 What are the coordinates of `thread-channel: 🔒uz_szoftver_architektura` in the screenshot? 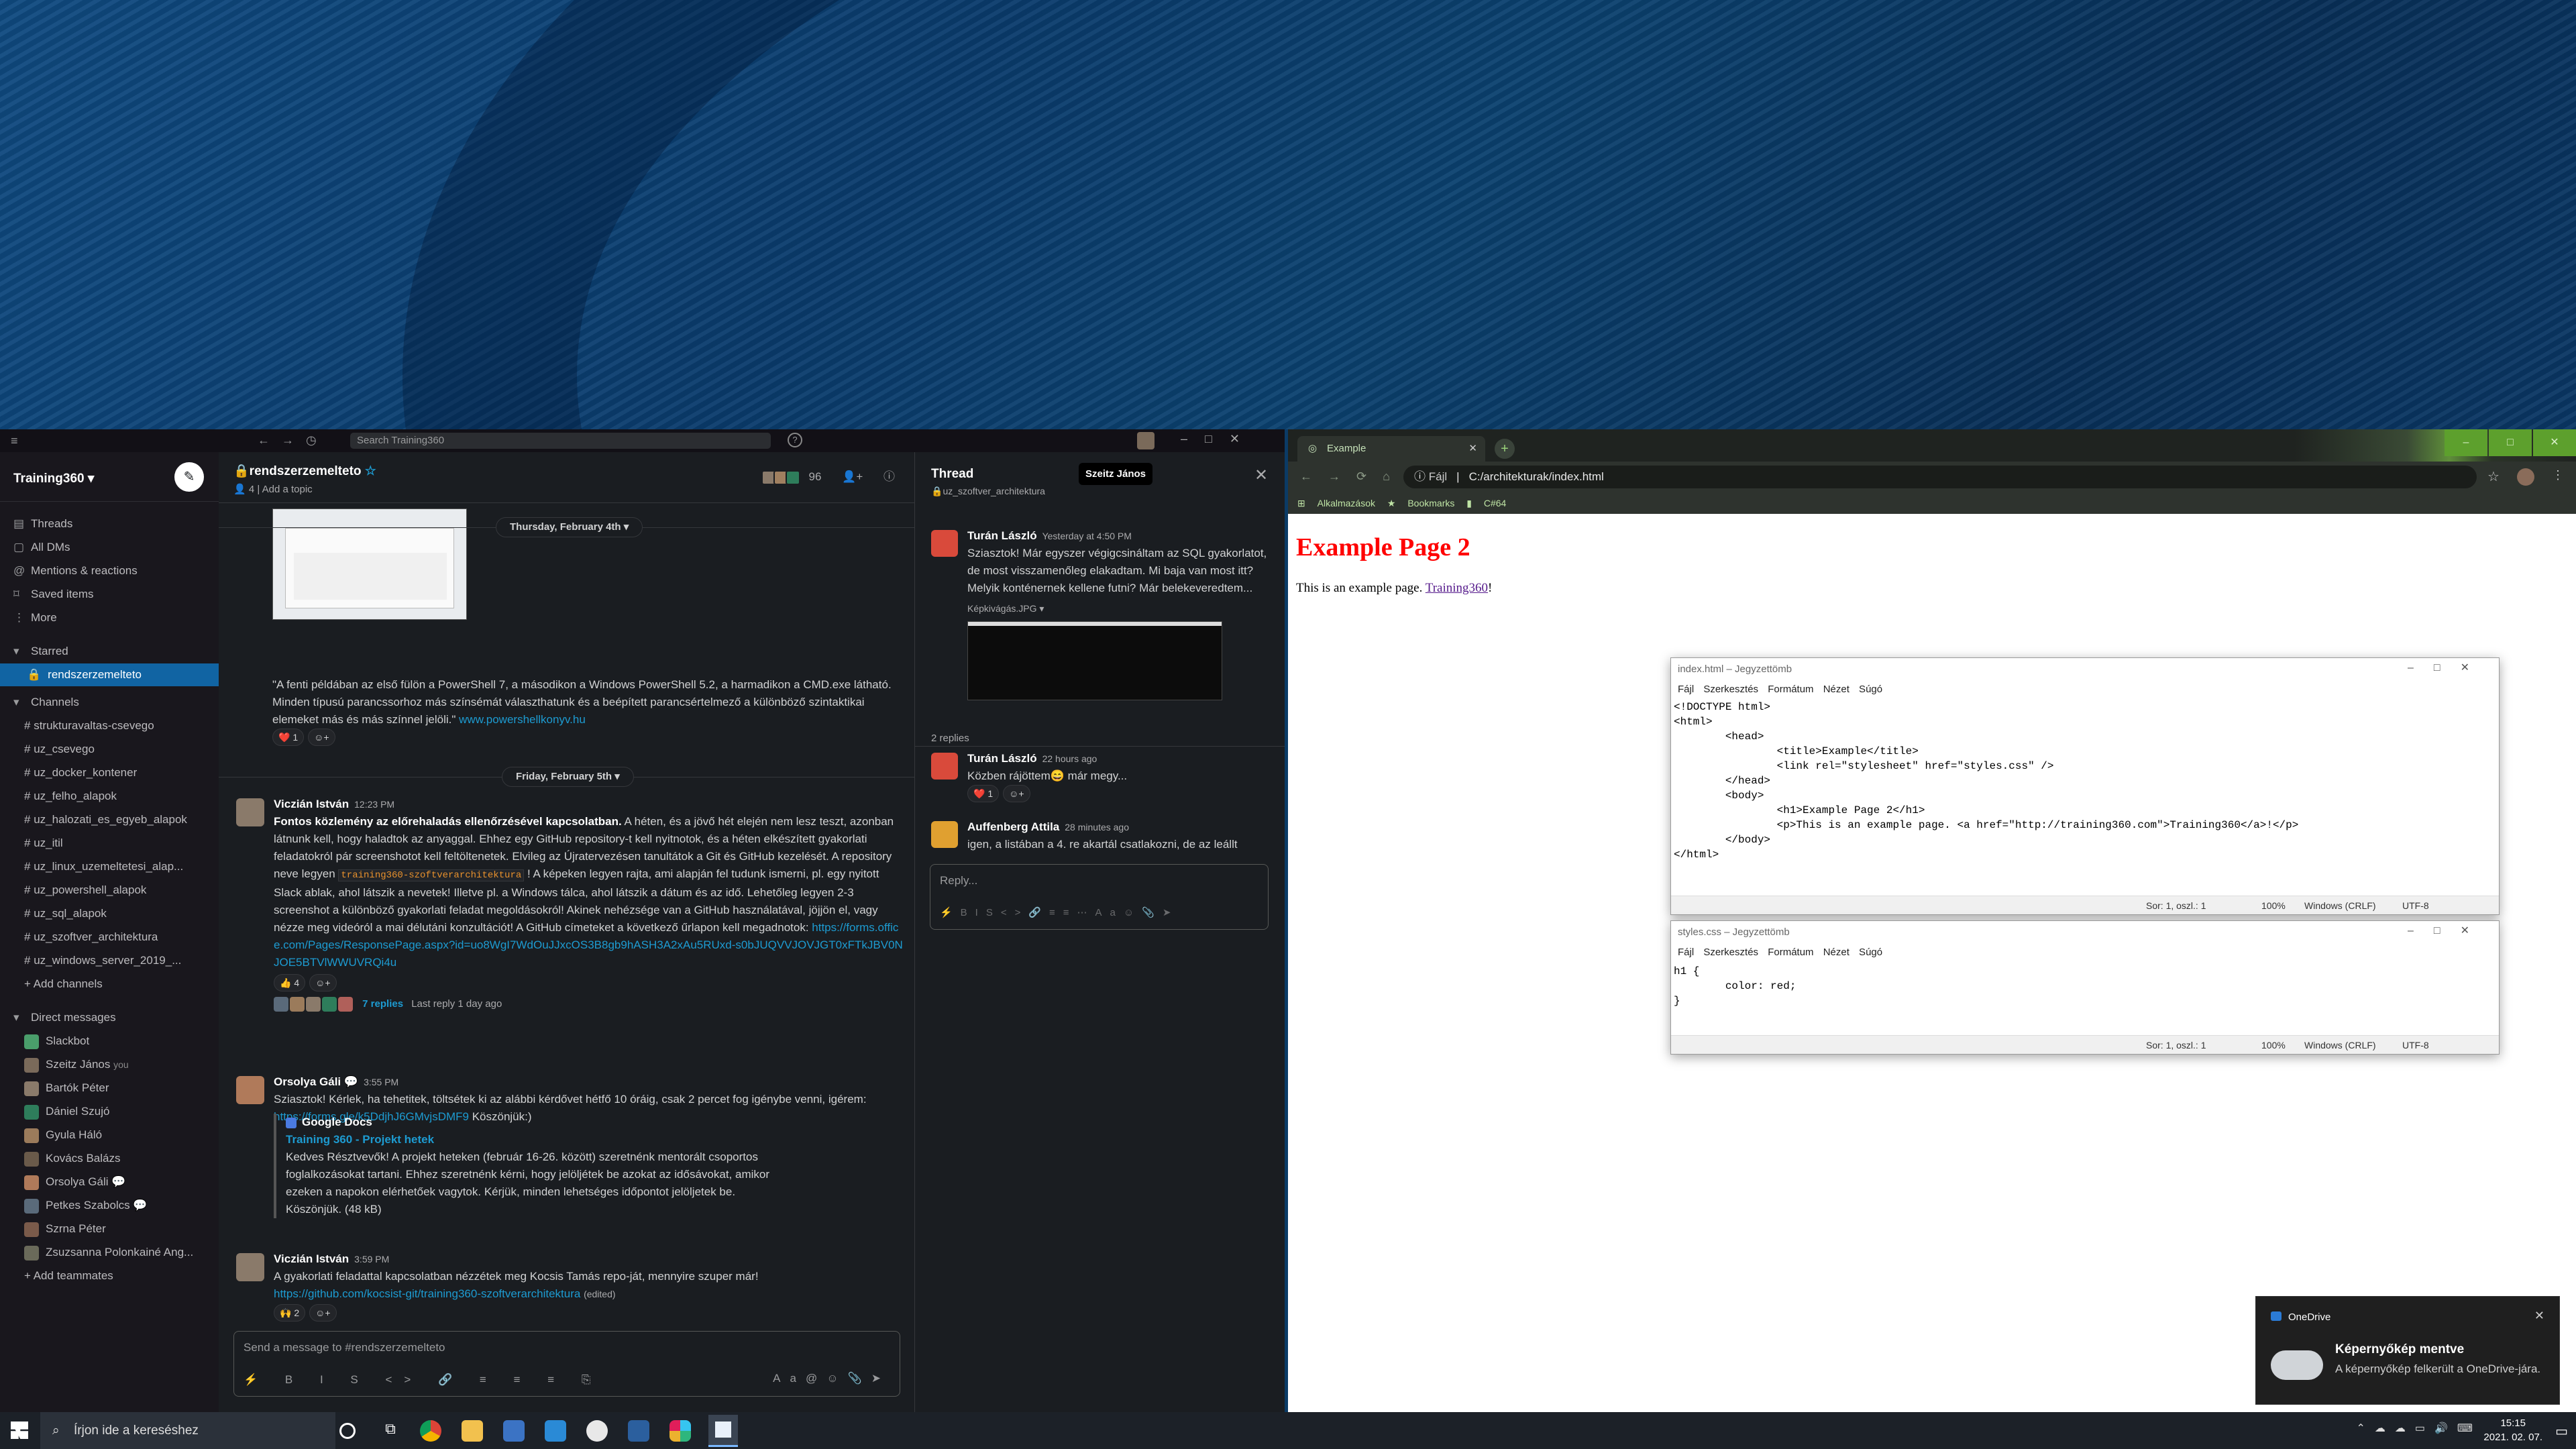 It's located at (988, 491).